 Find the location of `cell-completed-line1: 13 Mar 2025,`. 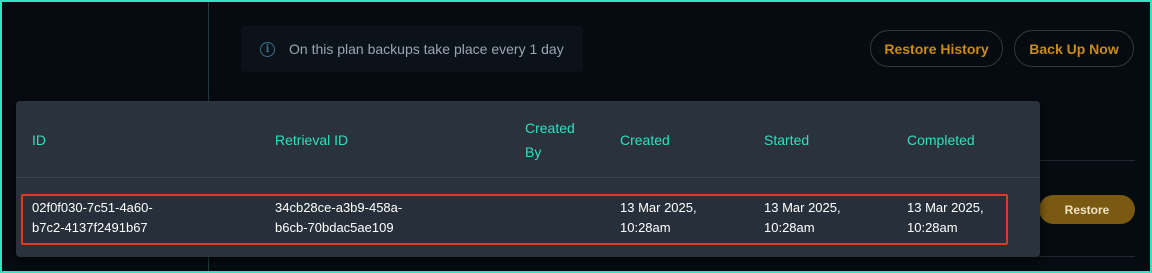

cell-completed-line1: 13 Mar 2025, is located at coordinates (945, 207).